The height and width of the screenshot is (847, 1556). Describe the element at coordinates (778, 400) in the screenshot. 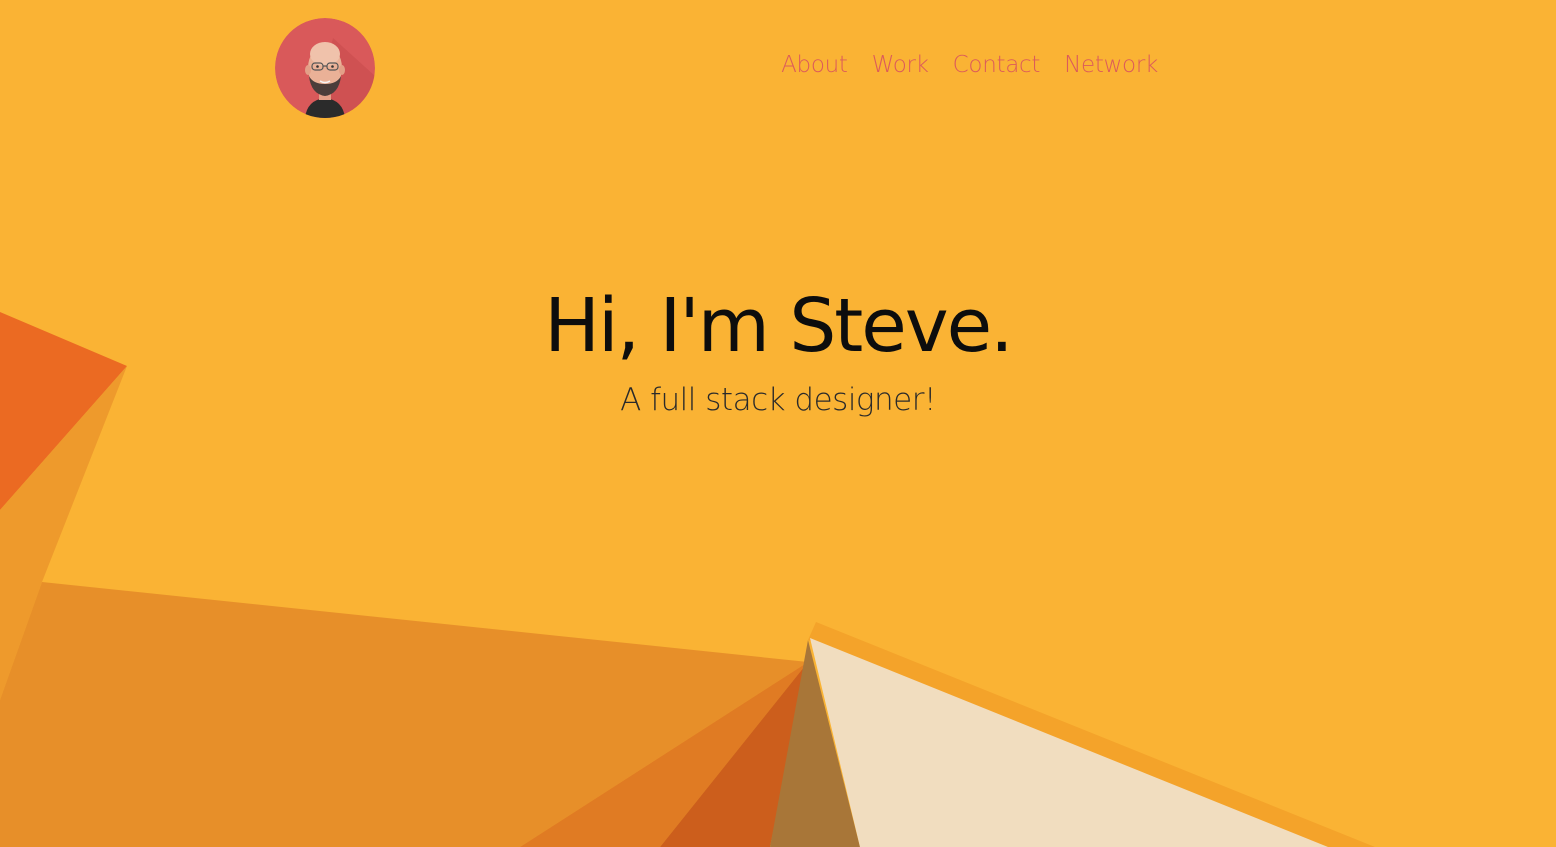

I see `hero-subtitle: A full stack designer!` at that location.